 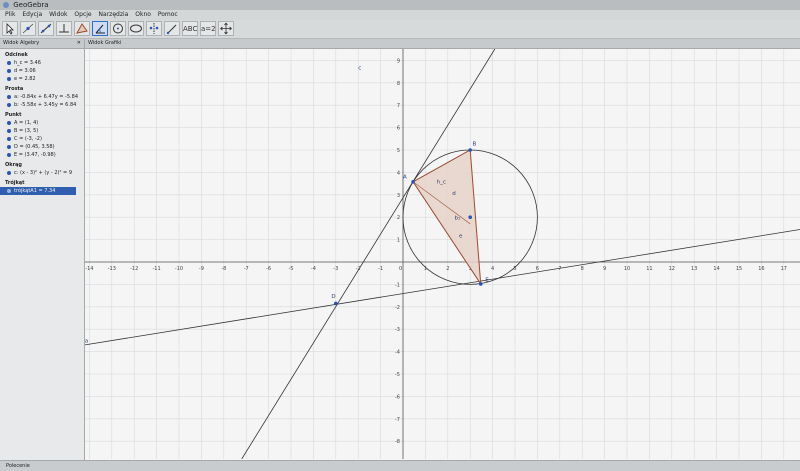 I want to click on y-tick-label: 9, so click(x=398, y=61).